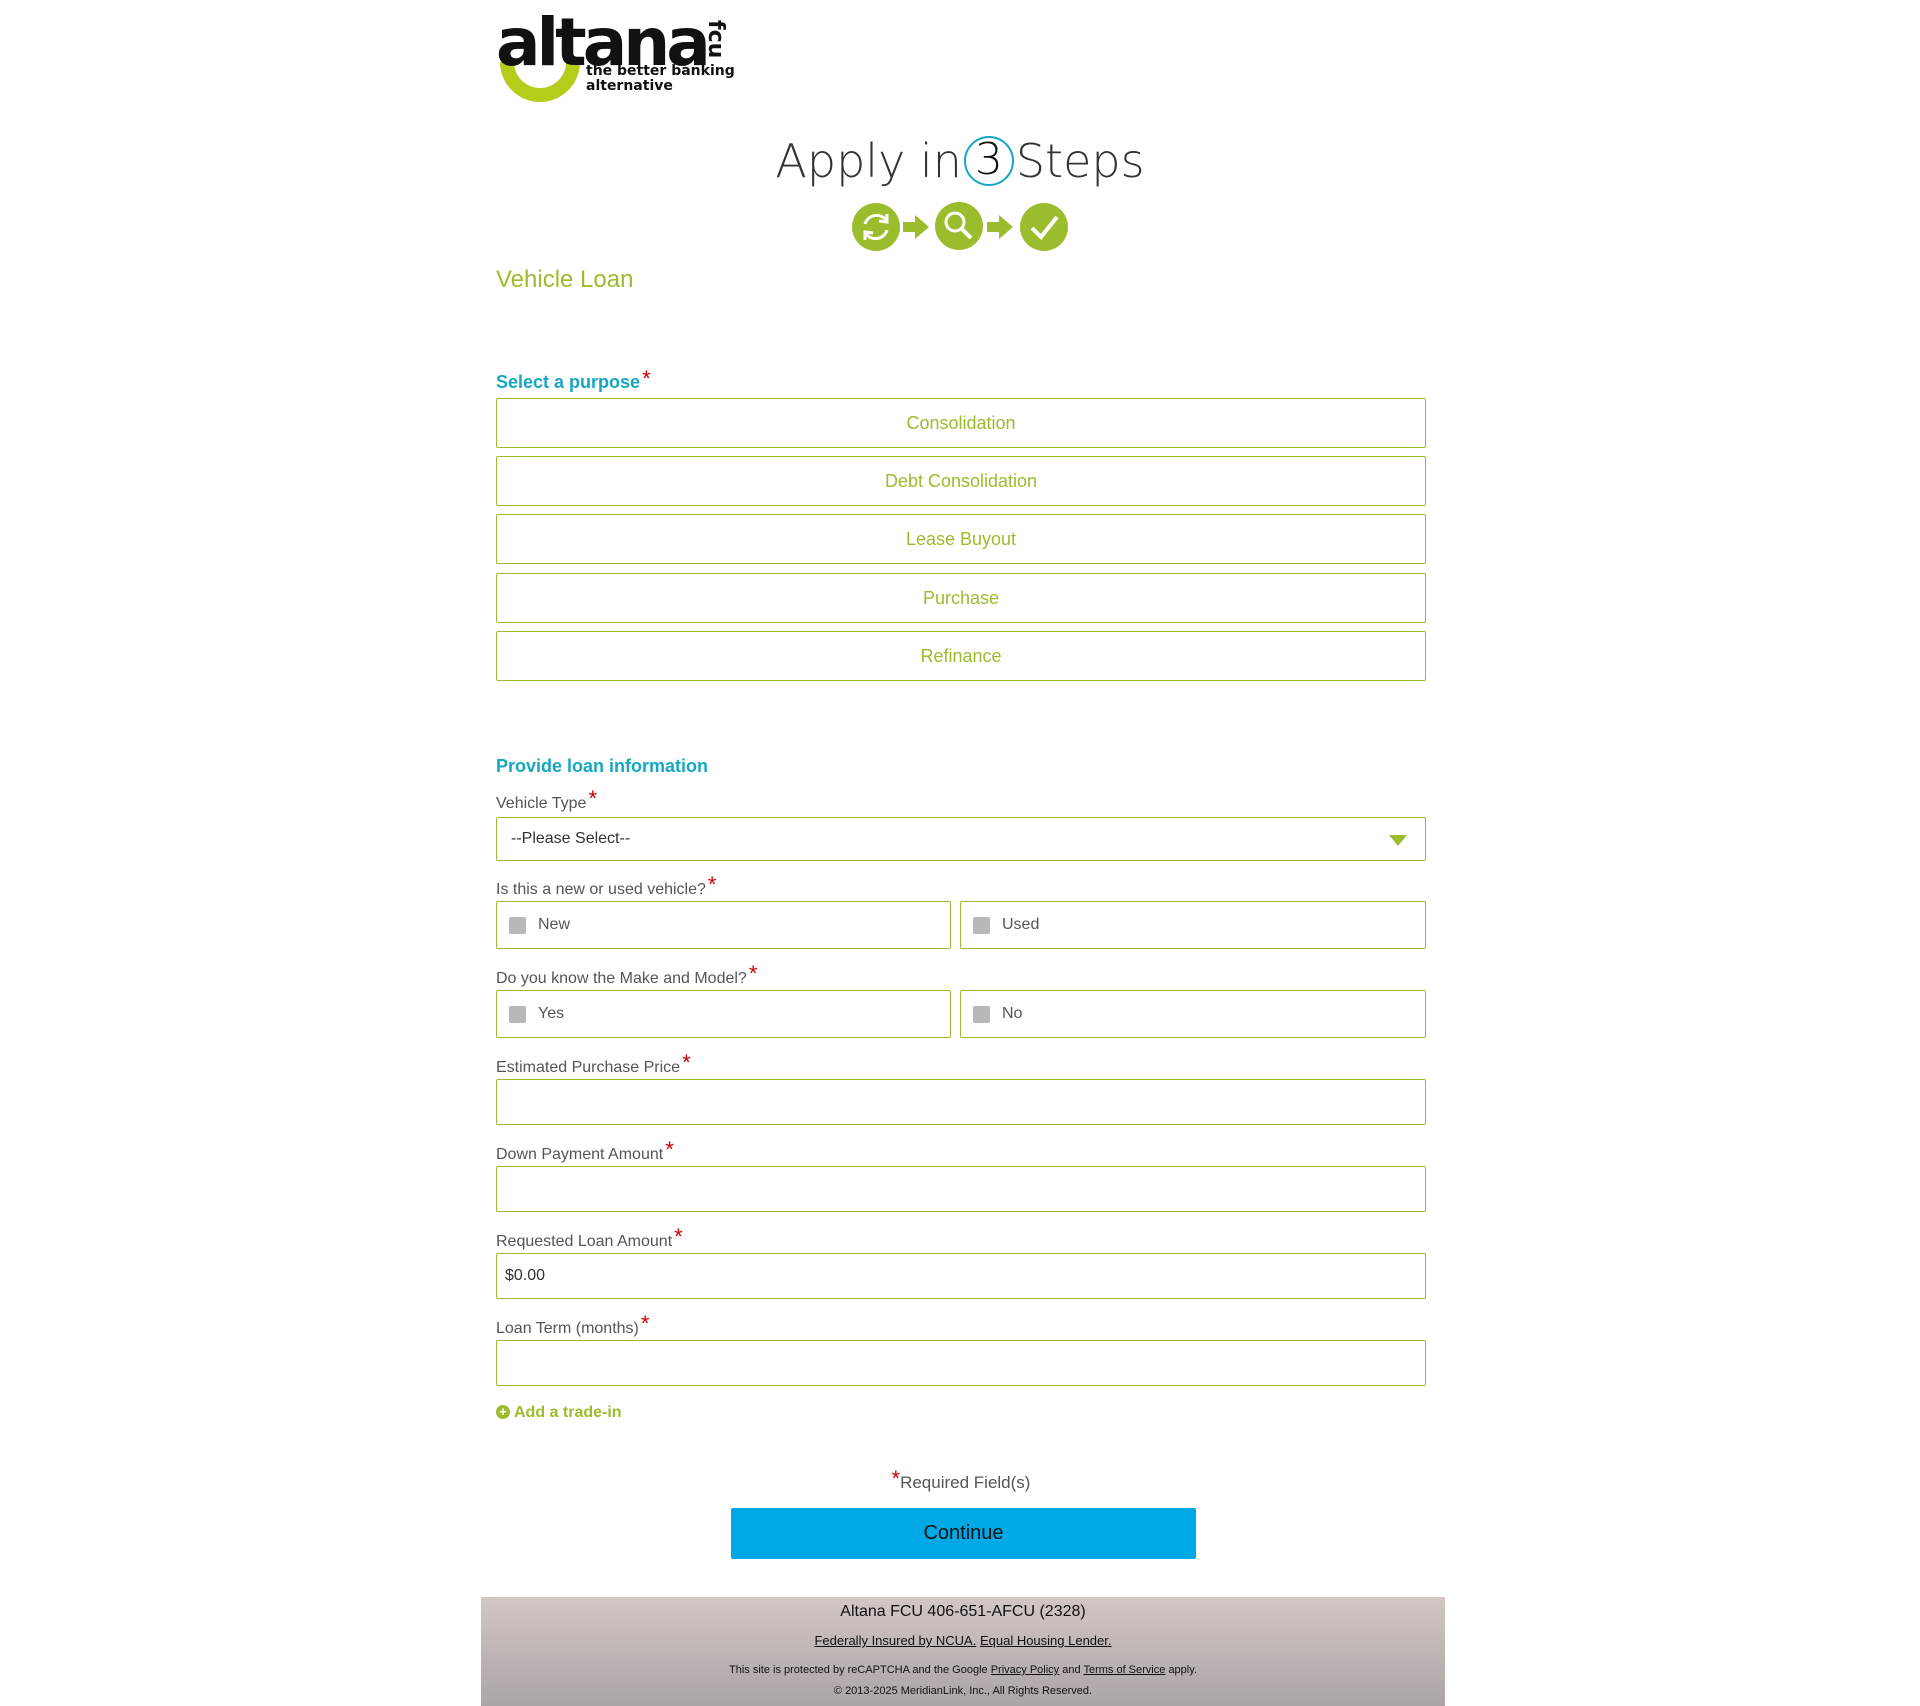 The height and width of the screenshot is (1706, 1920). What do you see at coordinates (571, 838) in the screenshot?
I see `vehicle-type-selected-value: --Please Select--` at bounding box center [571, 838].